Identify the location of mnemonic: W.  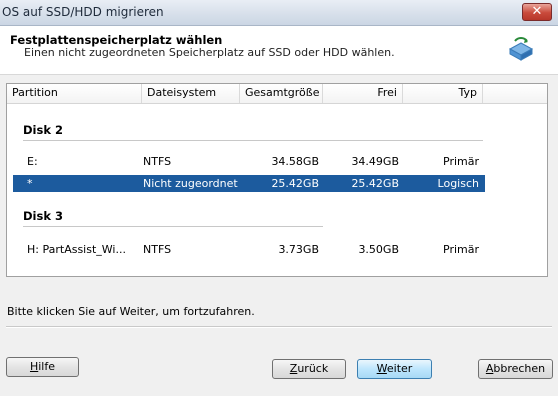
(381, 368).